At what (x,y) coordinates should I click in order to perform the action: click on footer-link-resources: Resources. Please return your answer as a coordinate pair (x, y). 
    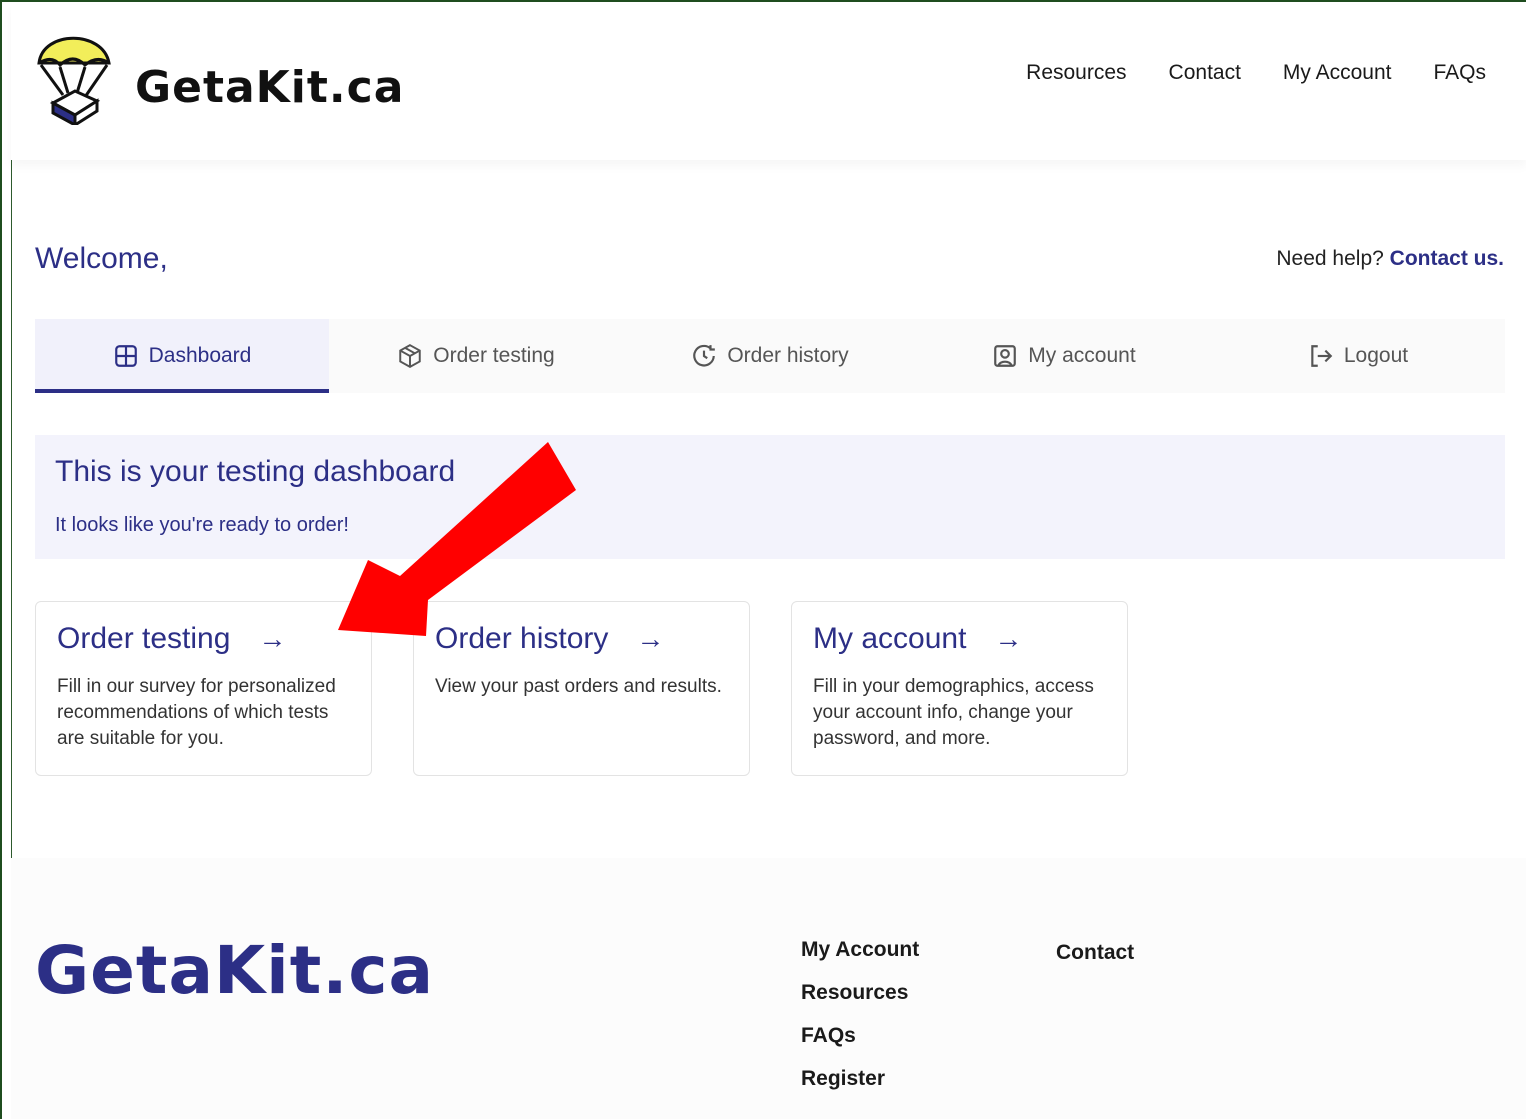
    Looking at the image, I should click on (860, 993).